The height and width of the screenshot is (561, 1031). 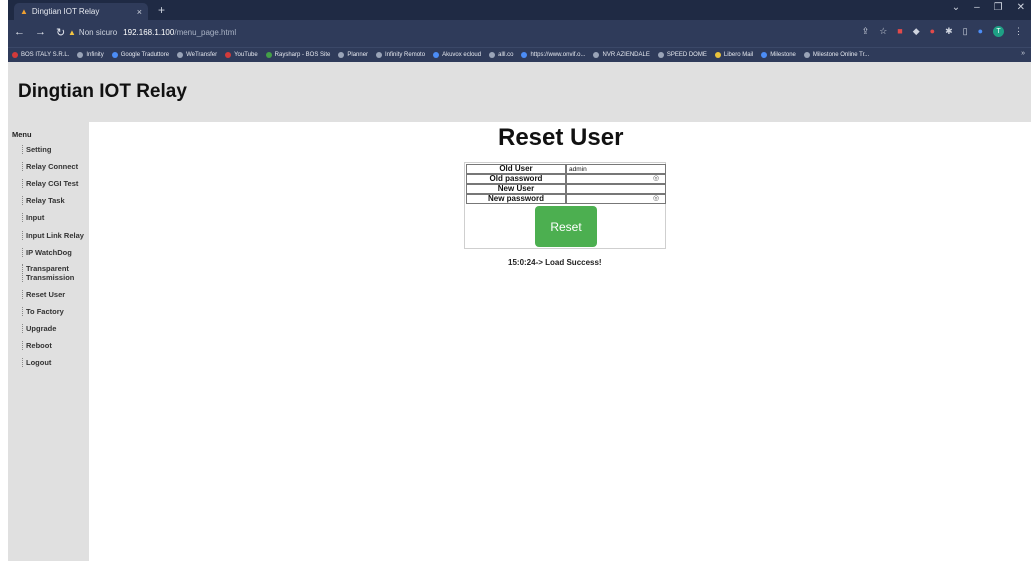 I want to click on bookmark-item: Infinity Remoto, so click(x=400, y=55).